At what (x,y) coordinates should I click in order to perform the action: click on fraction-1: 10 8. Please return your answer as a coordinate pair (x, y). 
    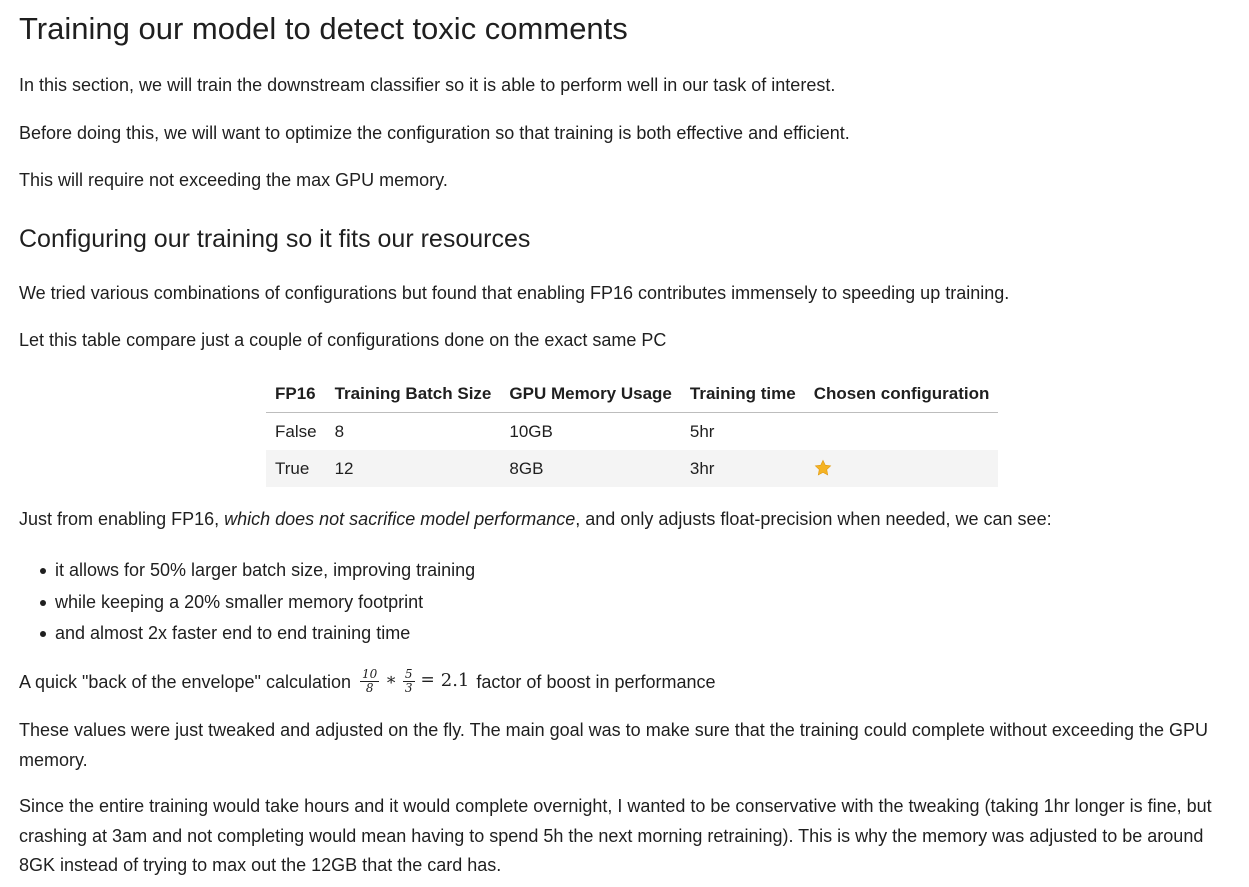
    Looking at the image, I should click on (370, 680).